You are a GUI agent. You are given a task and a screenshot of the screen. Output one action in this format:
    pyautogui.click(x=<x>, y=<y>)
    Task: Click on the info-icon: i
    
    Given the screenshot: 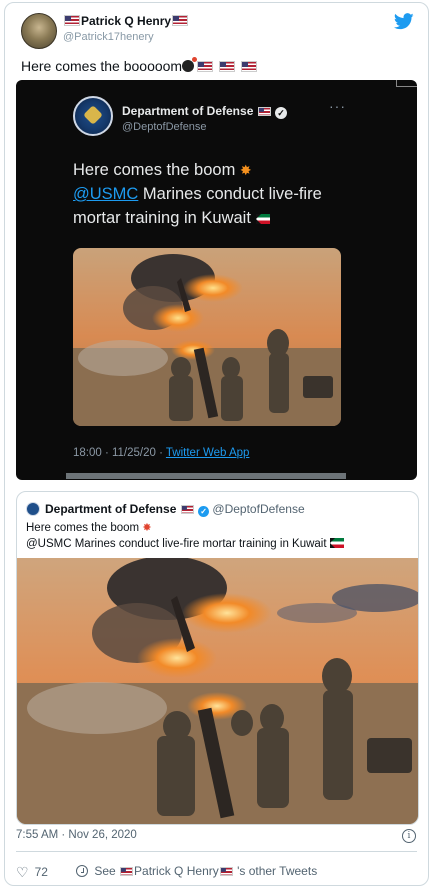 What is the action you would take?
    pyautogui.click(x=409, y=836)
    